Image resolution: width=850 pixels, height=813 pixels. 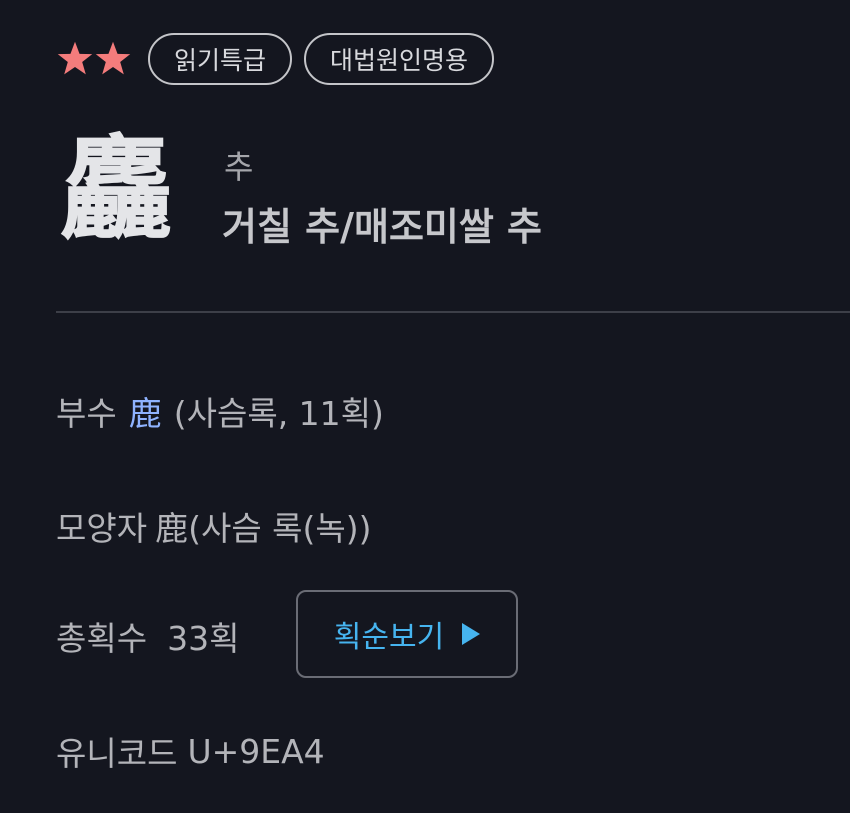 I want to click on stroke-order-label: 획순보기, so click(x=389, y=637).